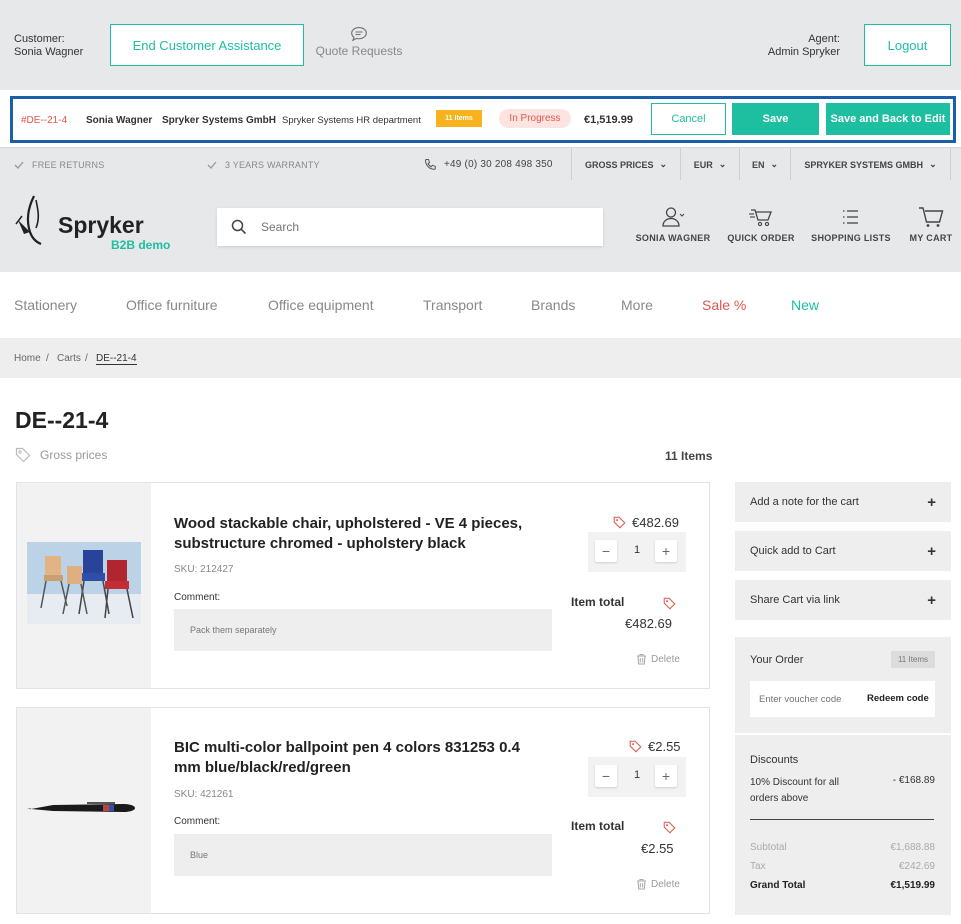 The width and height of the screenshot is (961, 924). I want to click on warranty-label: 3 YEARS WARRANTY, so click(272, 164).